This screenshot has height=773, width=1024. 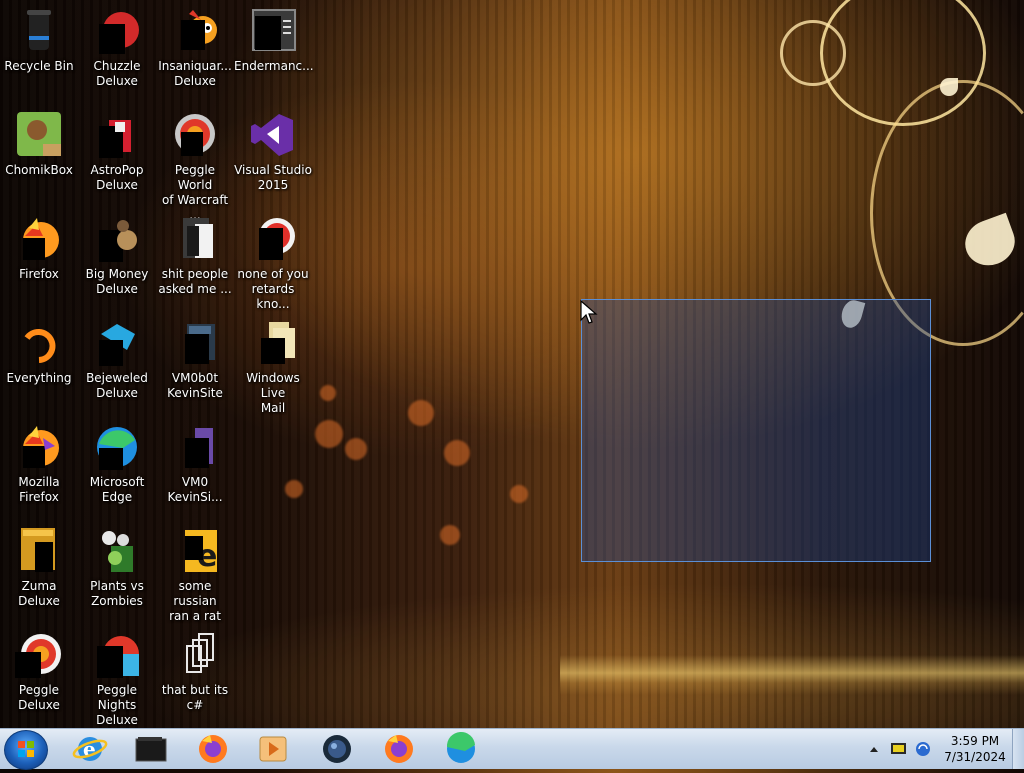 What do you see at coordinates (195, 601) in the screenshot?
I see `icon-label: some russian ran a rat` at bounding box center [195, 601].